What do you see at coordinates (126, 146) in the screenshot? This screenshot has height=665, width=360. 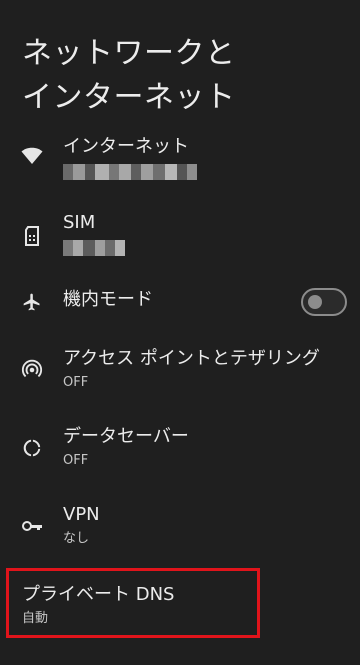 I see `internet-label: インターネット` at bounding box center [126, 146].